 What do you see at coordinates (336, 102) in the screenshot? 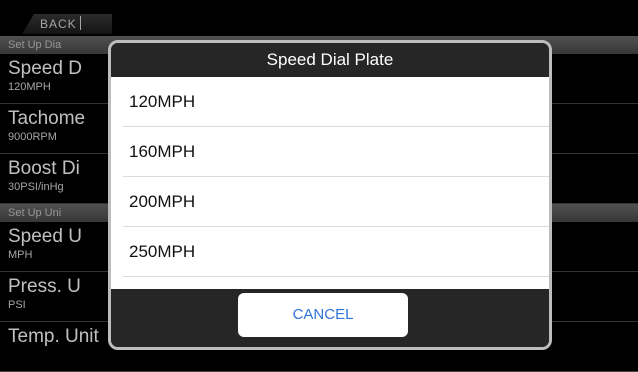
I see `option-120mph: 120MPH` at bounding box center [336, 102].